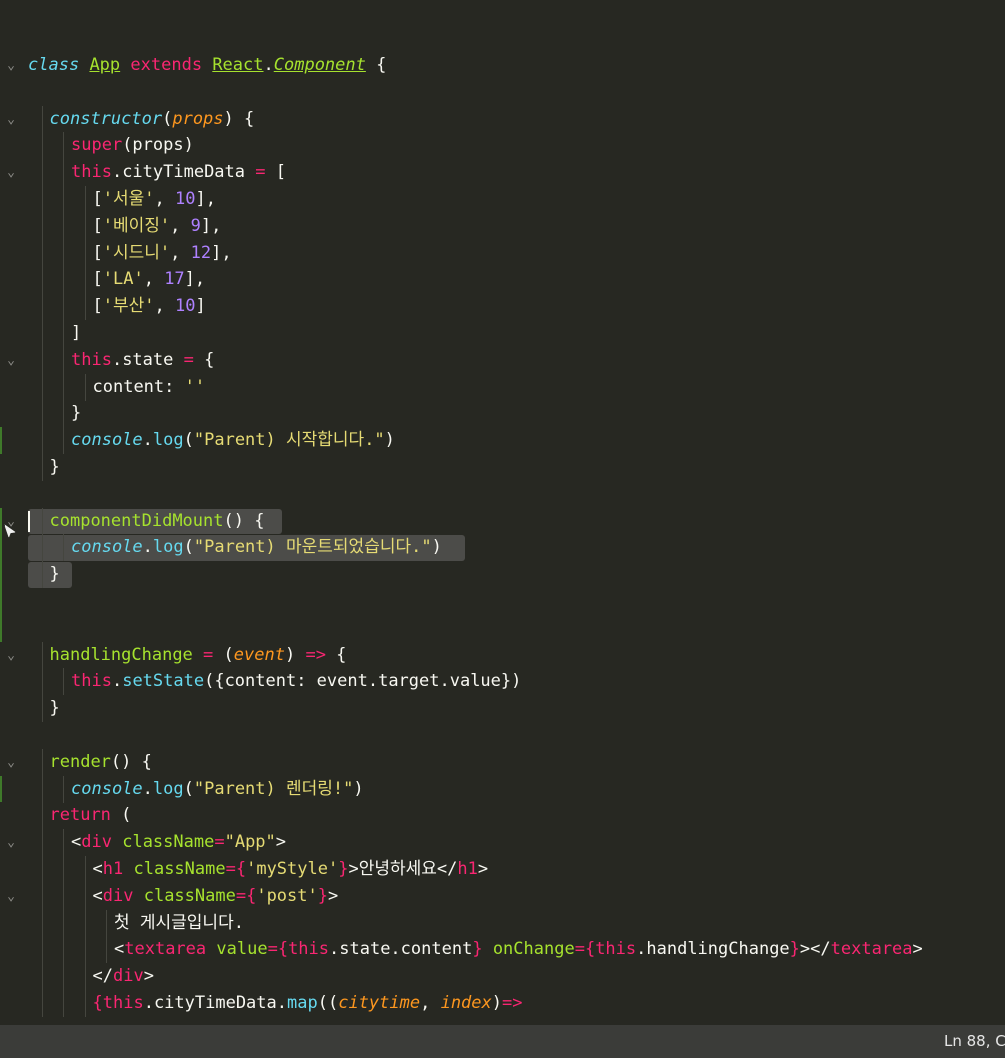 The height and width of the screenshot is (1058, 1005). What do you see at coordinates (76, 842) in the screenshot?
I see `code-token: <` at bounding box center [76, 842].